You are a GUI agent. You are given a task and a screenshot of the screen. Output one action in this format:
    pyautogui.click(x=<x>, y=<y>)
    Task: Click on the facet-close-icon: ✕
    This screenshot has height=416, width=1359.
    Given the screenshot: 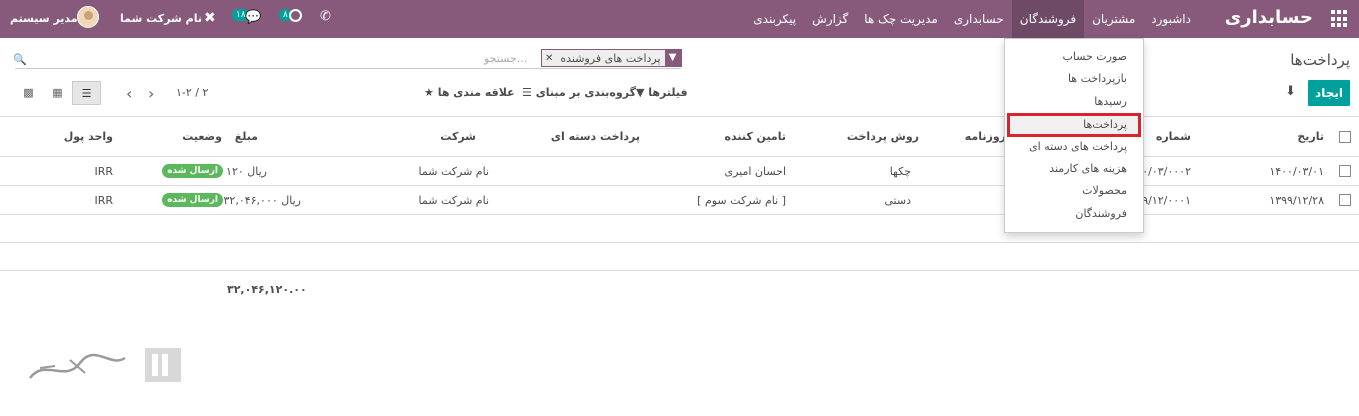 What is the action you would take?
    pyautogui.click(x=549, y=58)
    